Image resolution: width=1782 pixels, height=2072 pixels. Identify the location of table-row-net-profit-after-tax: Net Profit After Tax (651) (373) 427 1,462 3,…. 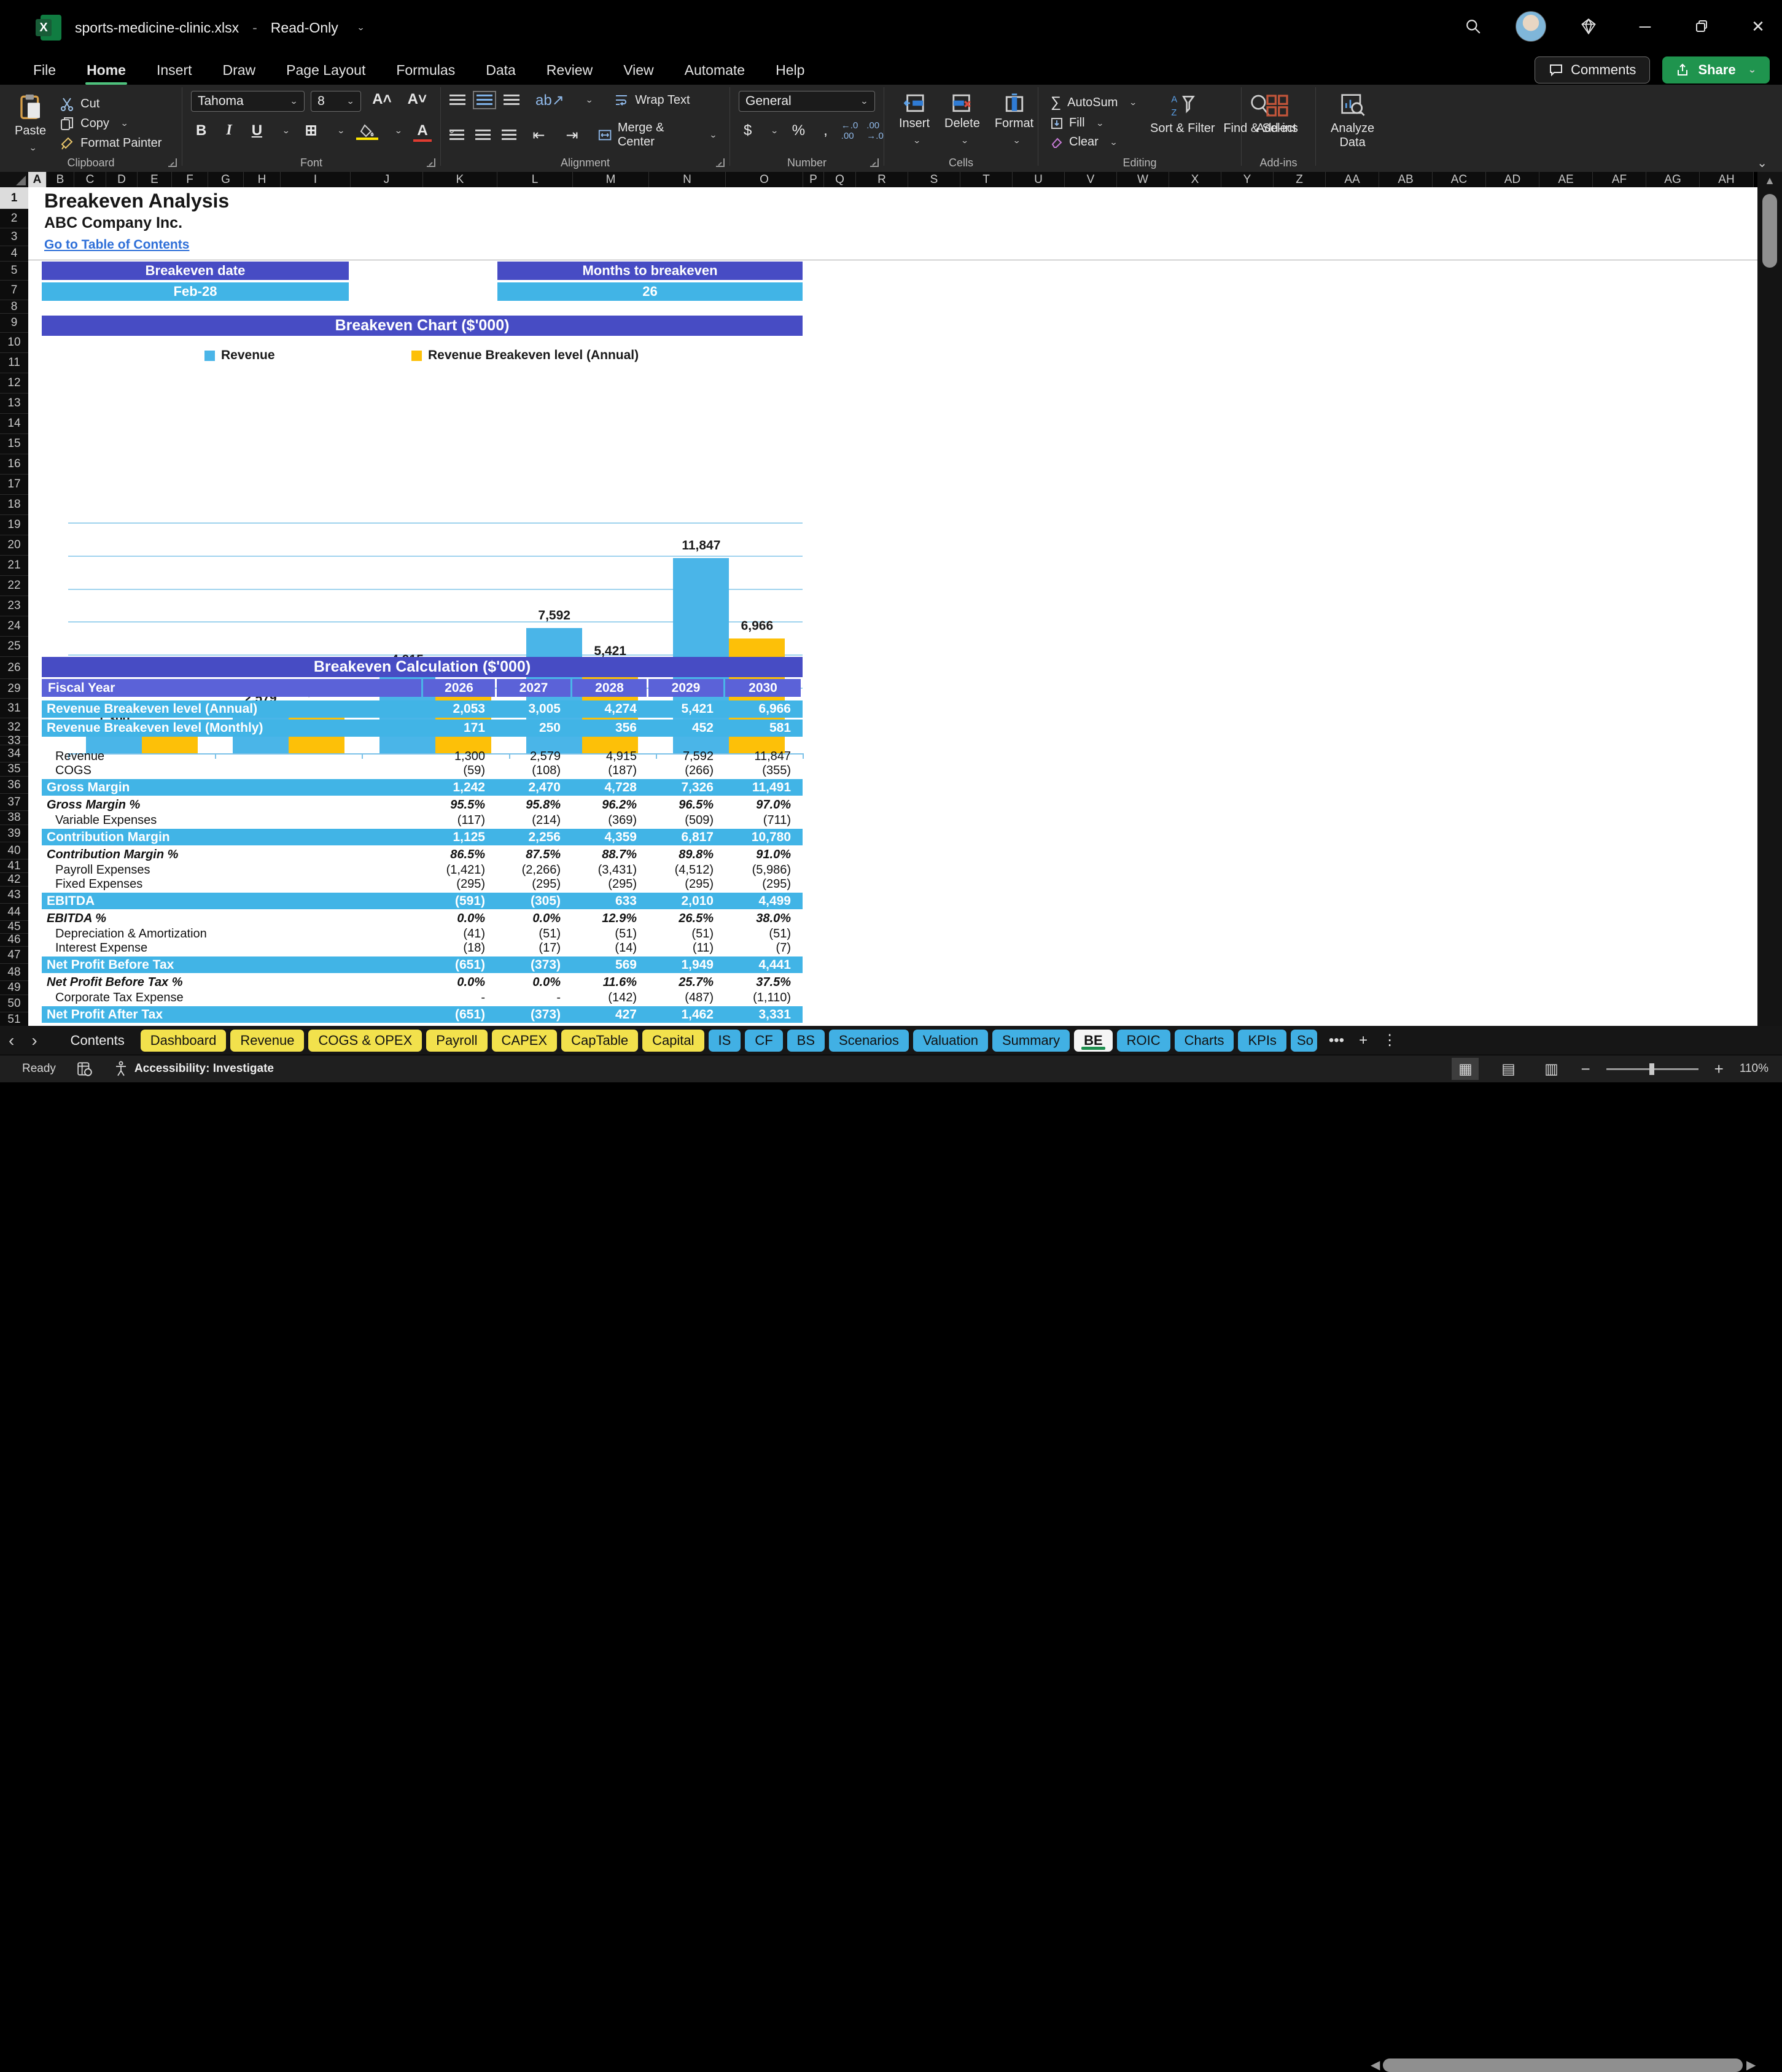
(422, 1014).